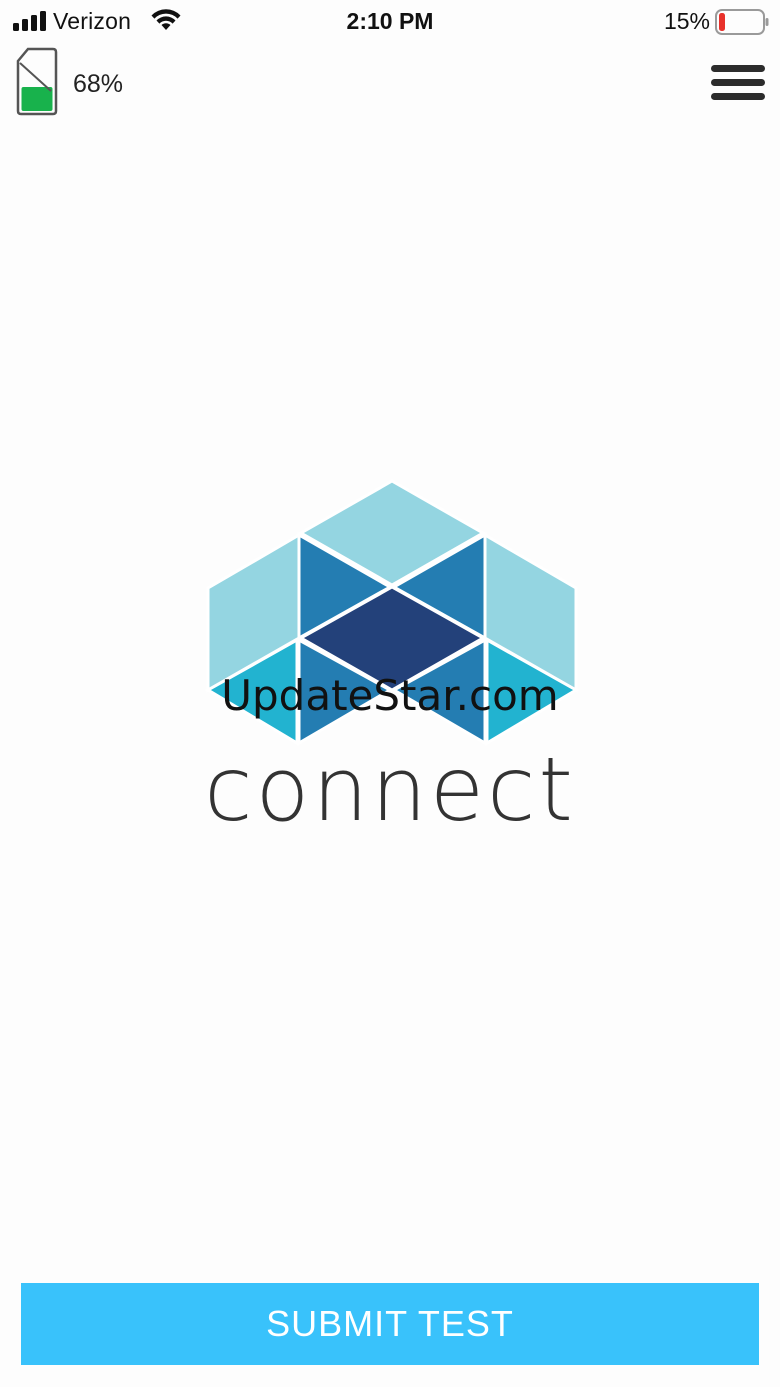  Describe the element at coordinates (390, 22) in the screenshot. I see `status-bar: Verizon 2:10 PM 15%` at that location.